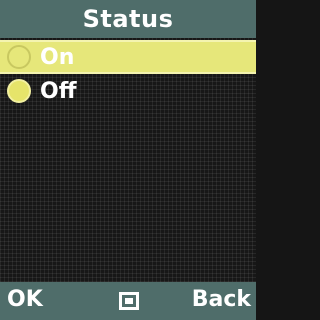  Describe the element at coordinates (221, 299) in the screenshot. I see `back-softkey: Back` at that location.